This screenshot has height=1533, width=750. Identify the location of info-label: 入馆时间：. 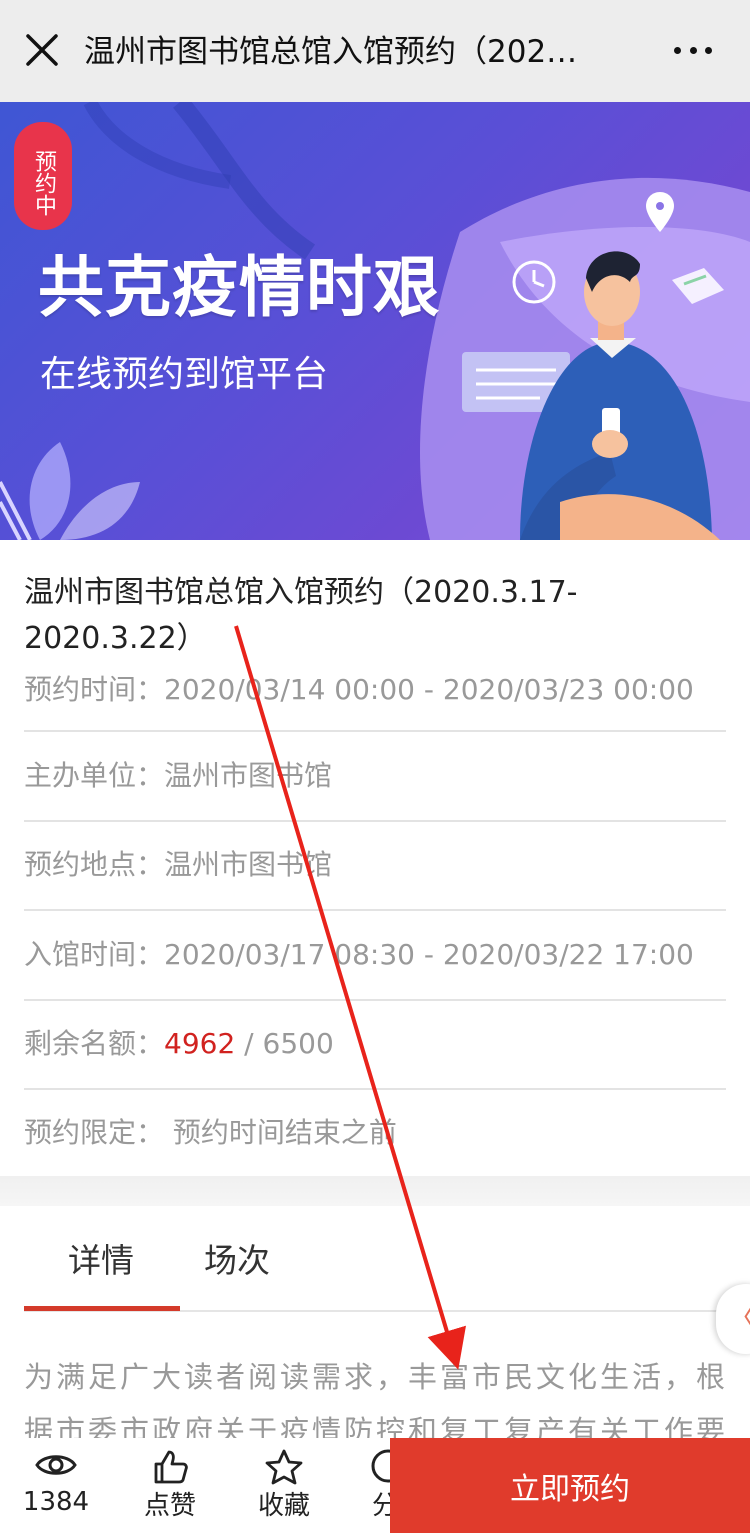
(94, 954).